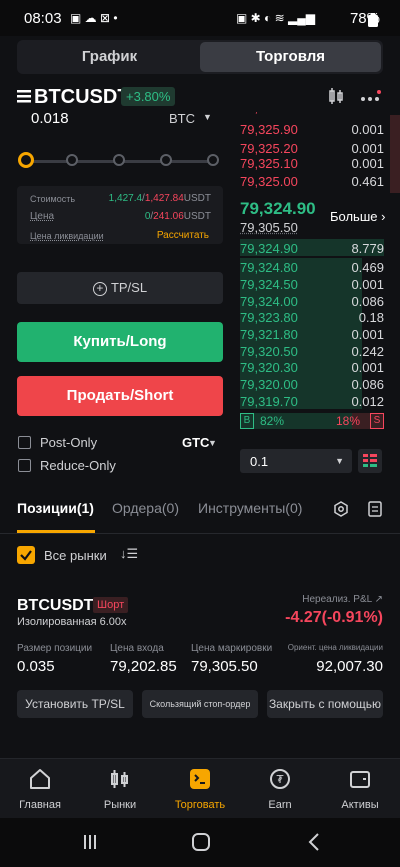 This screenshot has height=867, width=400. What do you see at coordinates (312, 131) in the screenshot?
I see `ask-row: 79,325.90 0.001` at bounding box center [312, 131].